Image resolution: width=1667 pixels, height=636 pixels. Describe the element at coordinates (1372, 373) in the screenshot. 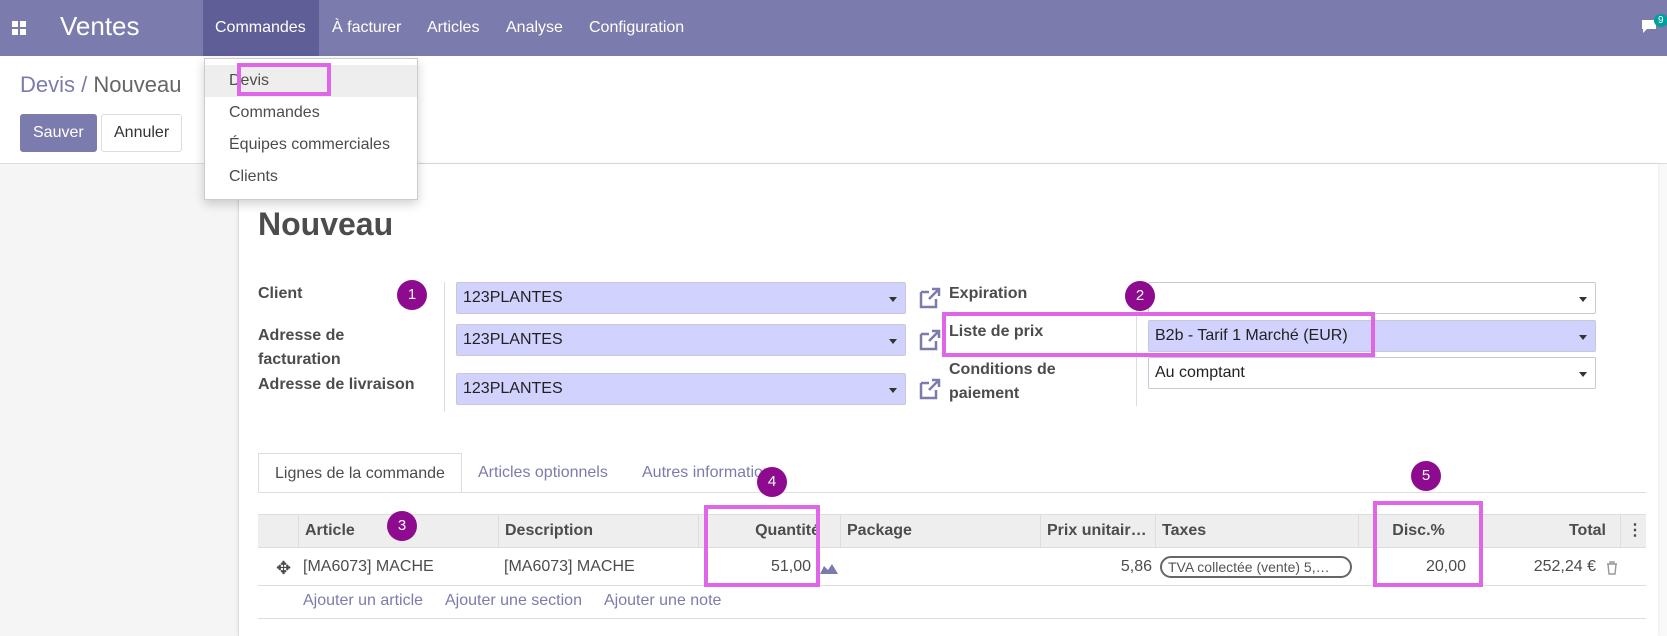

I see `payment-terms-field: Au comptant` at that location.